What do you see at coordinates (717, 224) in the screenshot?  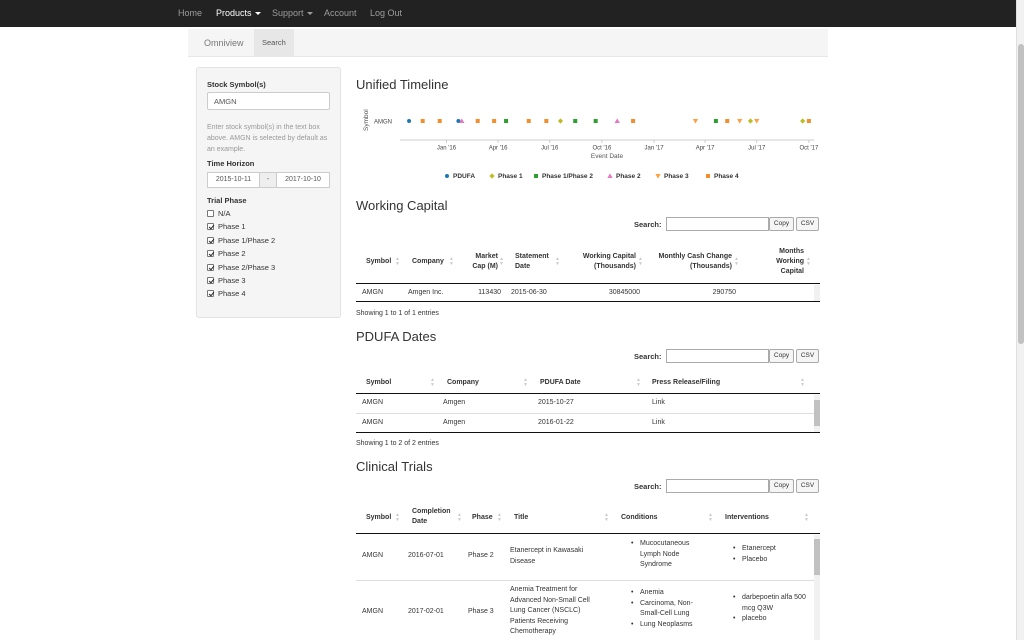 I see `wc-search-input` at bounding box center [717, 224].